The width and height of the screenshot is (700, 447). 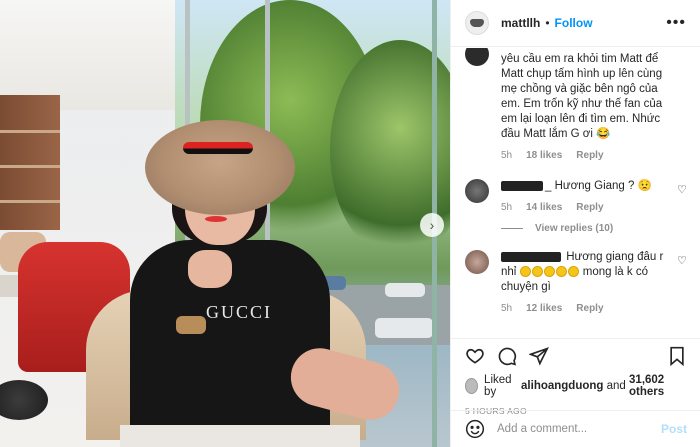 I want to click on lips, so click(x=216, y=219).